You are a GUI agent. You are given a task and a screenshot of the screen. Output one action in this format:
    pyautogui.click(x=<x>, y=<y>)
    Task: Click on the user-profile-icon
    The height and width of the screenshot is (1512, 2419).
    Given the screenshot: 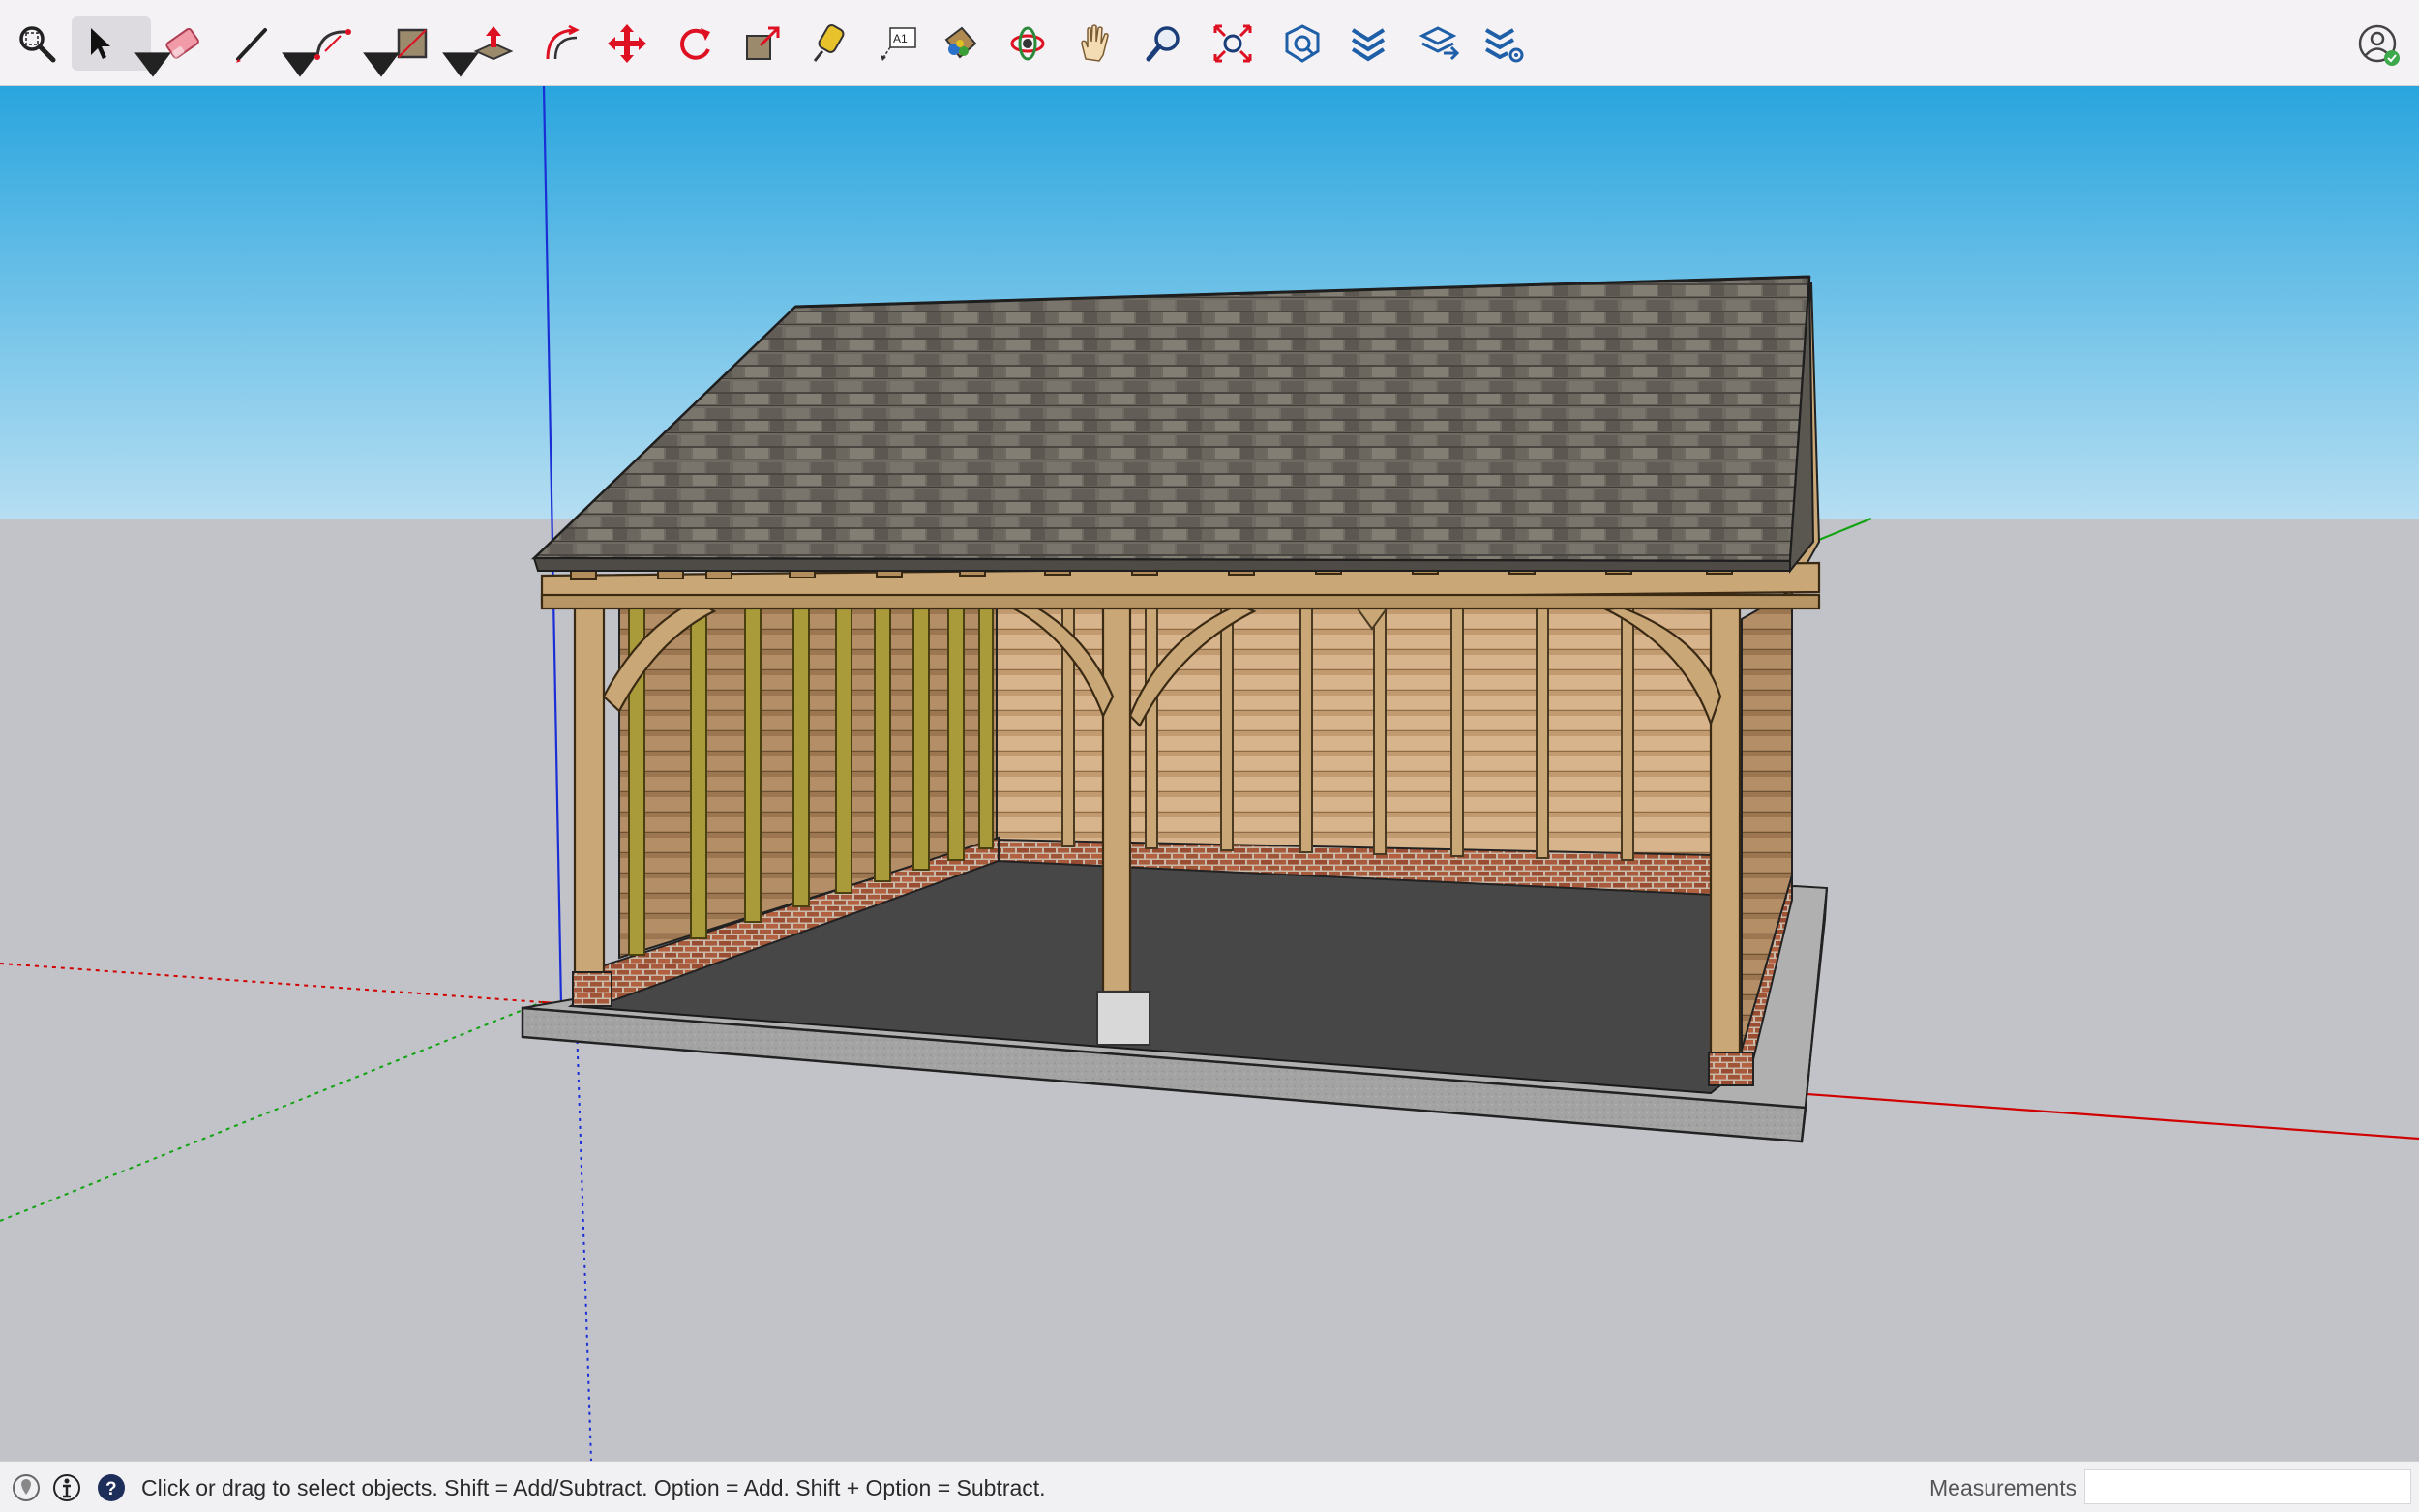 What is the action you would take?
    pyautogui.click(x=2379, y=46)
    